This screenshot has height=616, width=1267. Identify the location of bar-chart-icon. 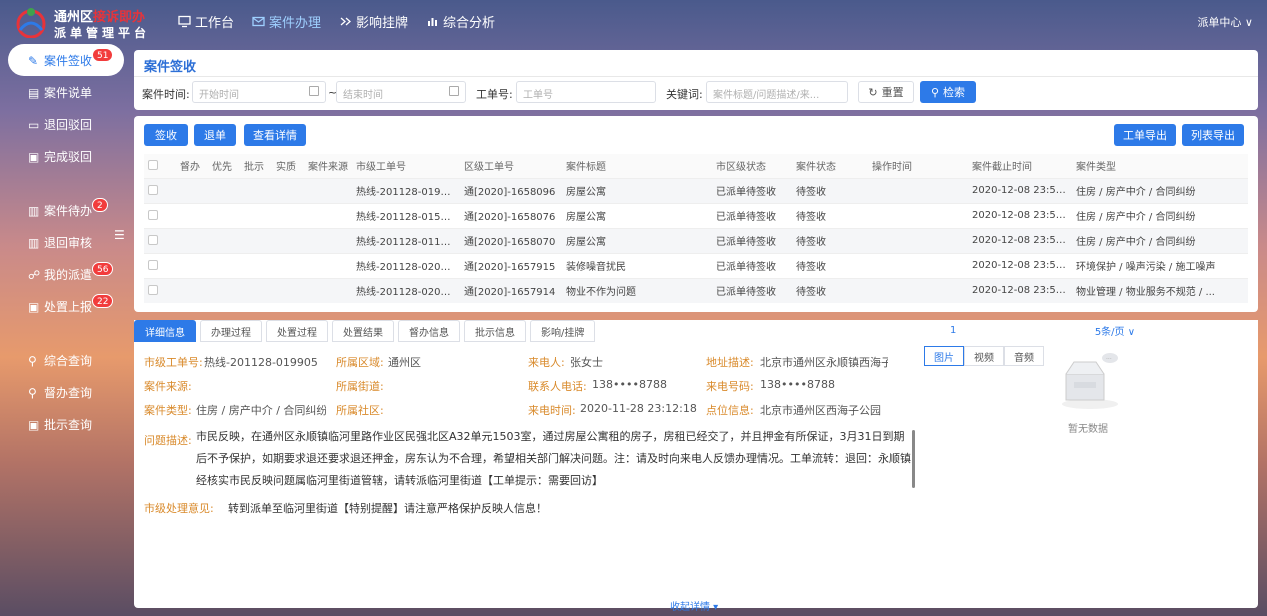
(433, 22).